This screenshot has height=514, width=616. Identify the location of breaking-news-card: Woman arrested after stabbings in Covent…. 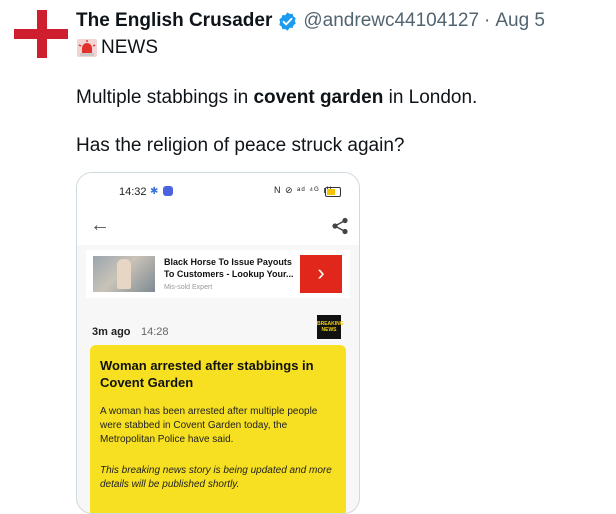
(218, 429).